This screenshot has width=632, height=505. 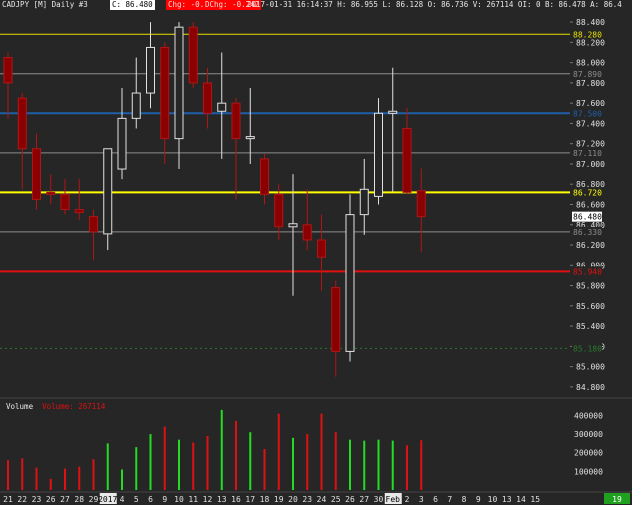 What do you see at coordinates (587, 34) in the screenshot?
I see `level-tag-label: 88.280` at bounding box center [587, 34].